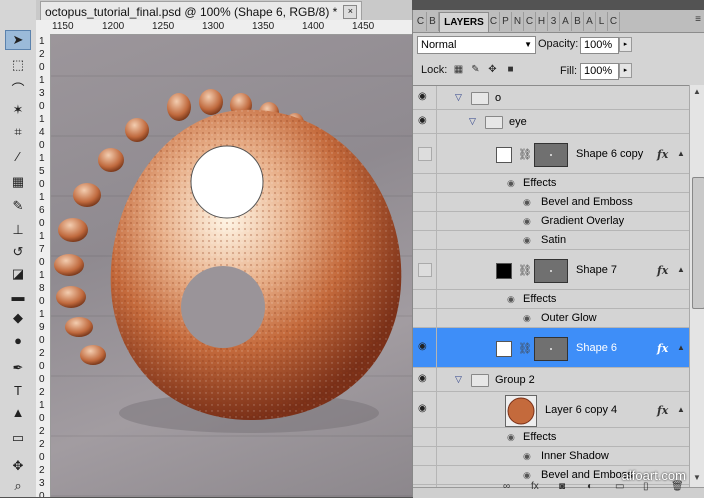 The image size is (704, 498). What do you see at coordinates (18, 296) in the screenshot?
I see `gradient-tool-icon: ▬` at bounding box center [18, 296].